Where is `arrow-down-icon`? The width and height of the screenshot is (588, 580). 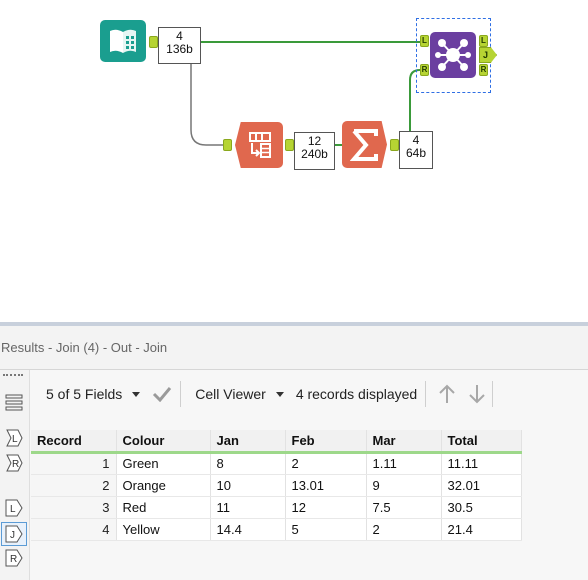 arrow-down-icon is located at coordinates (477, 394).